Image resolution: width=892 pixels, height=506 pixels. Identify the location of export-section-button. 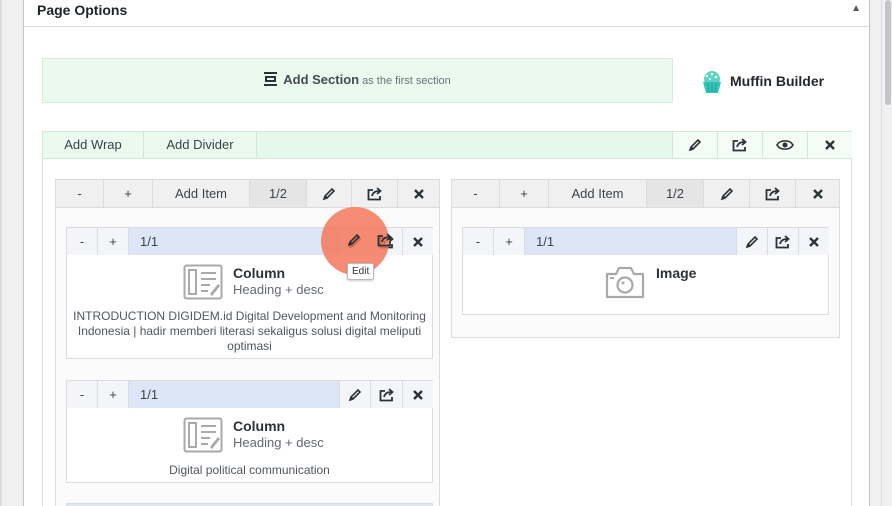
(739, 145).